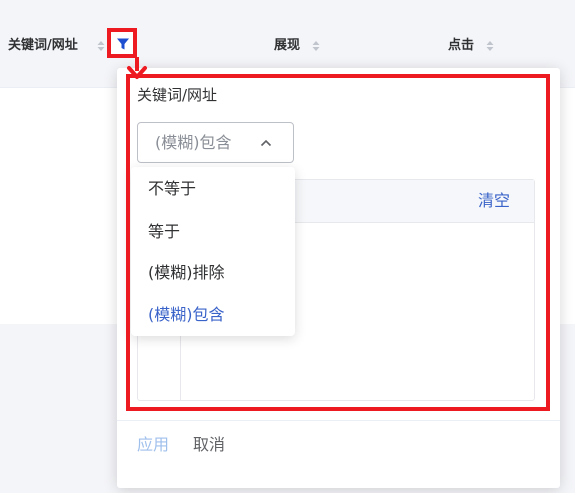 This screenshot has width=575, height=493. I want to click on filter-title: 关键词/网址, so click(177, 95).